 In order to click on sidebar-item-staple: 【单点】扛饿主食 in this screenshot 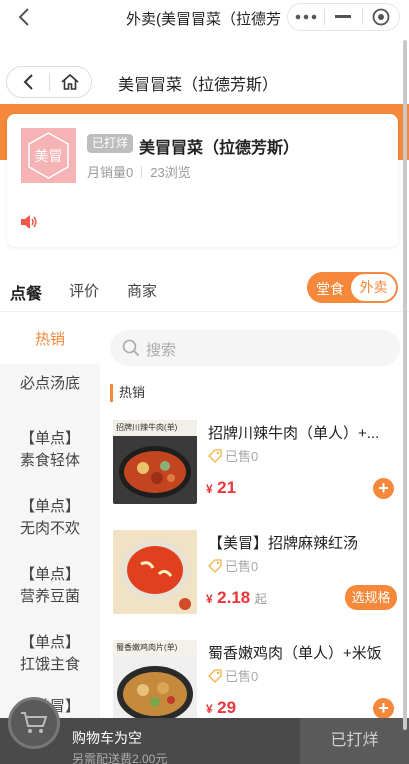, I will do `click(50, 664)`.